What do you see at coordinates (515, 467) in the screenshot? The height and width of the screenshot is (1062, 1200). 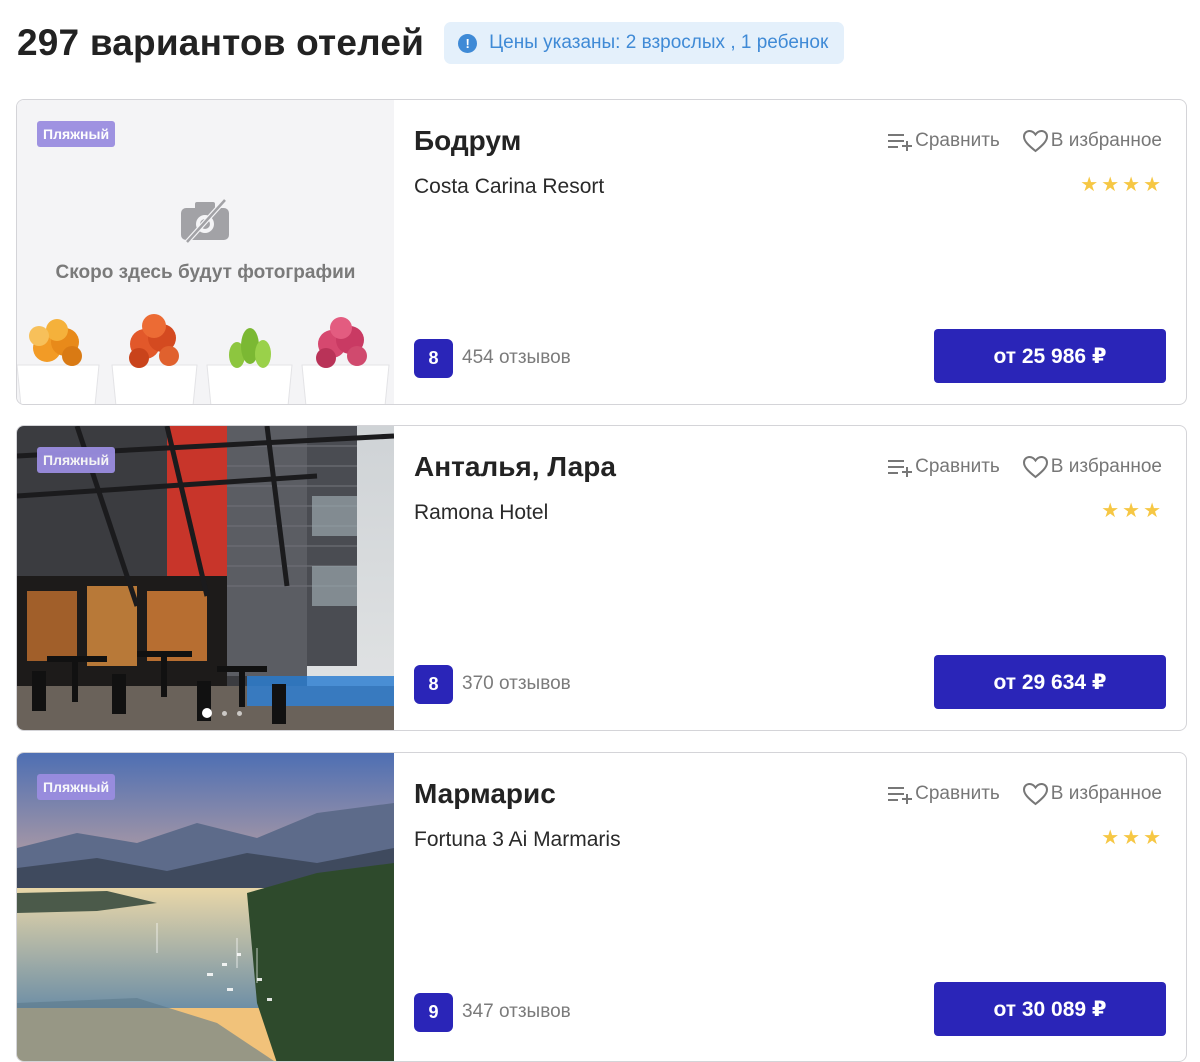 I see `hotel-city: Анталья, Лара` at bounding box center [515, 467].